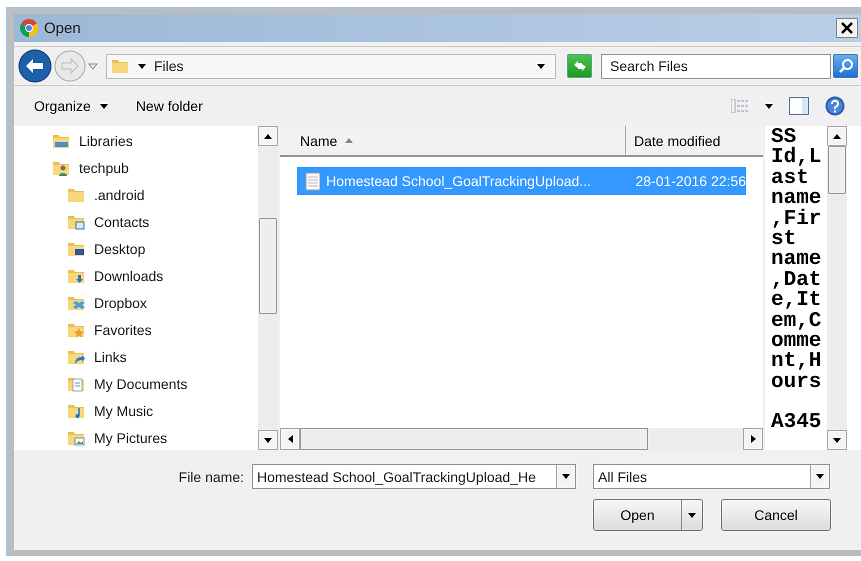 Image resolution: width=861 pixels, height=561 pixels. I want to click on tree-item: Downloads, so click(129, 275).